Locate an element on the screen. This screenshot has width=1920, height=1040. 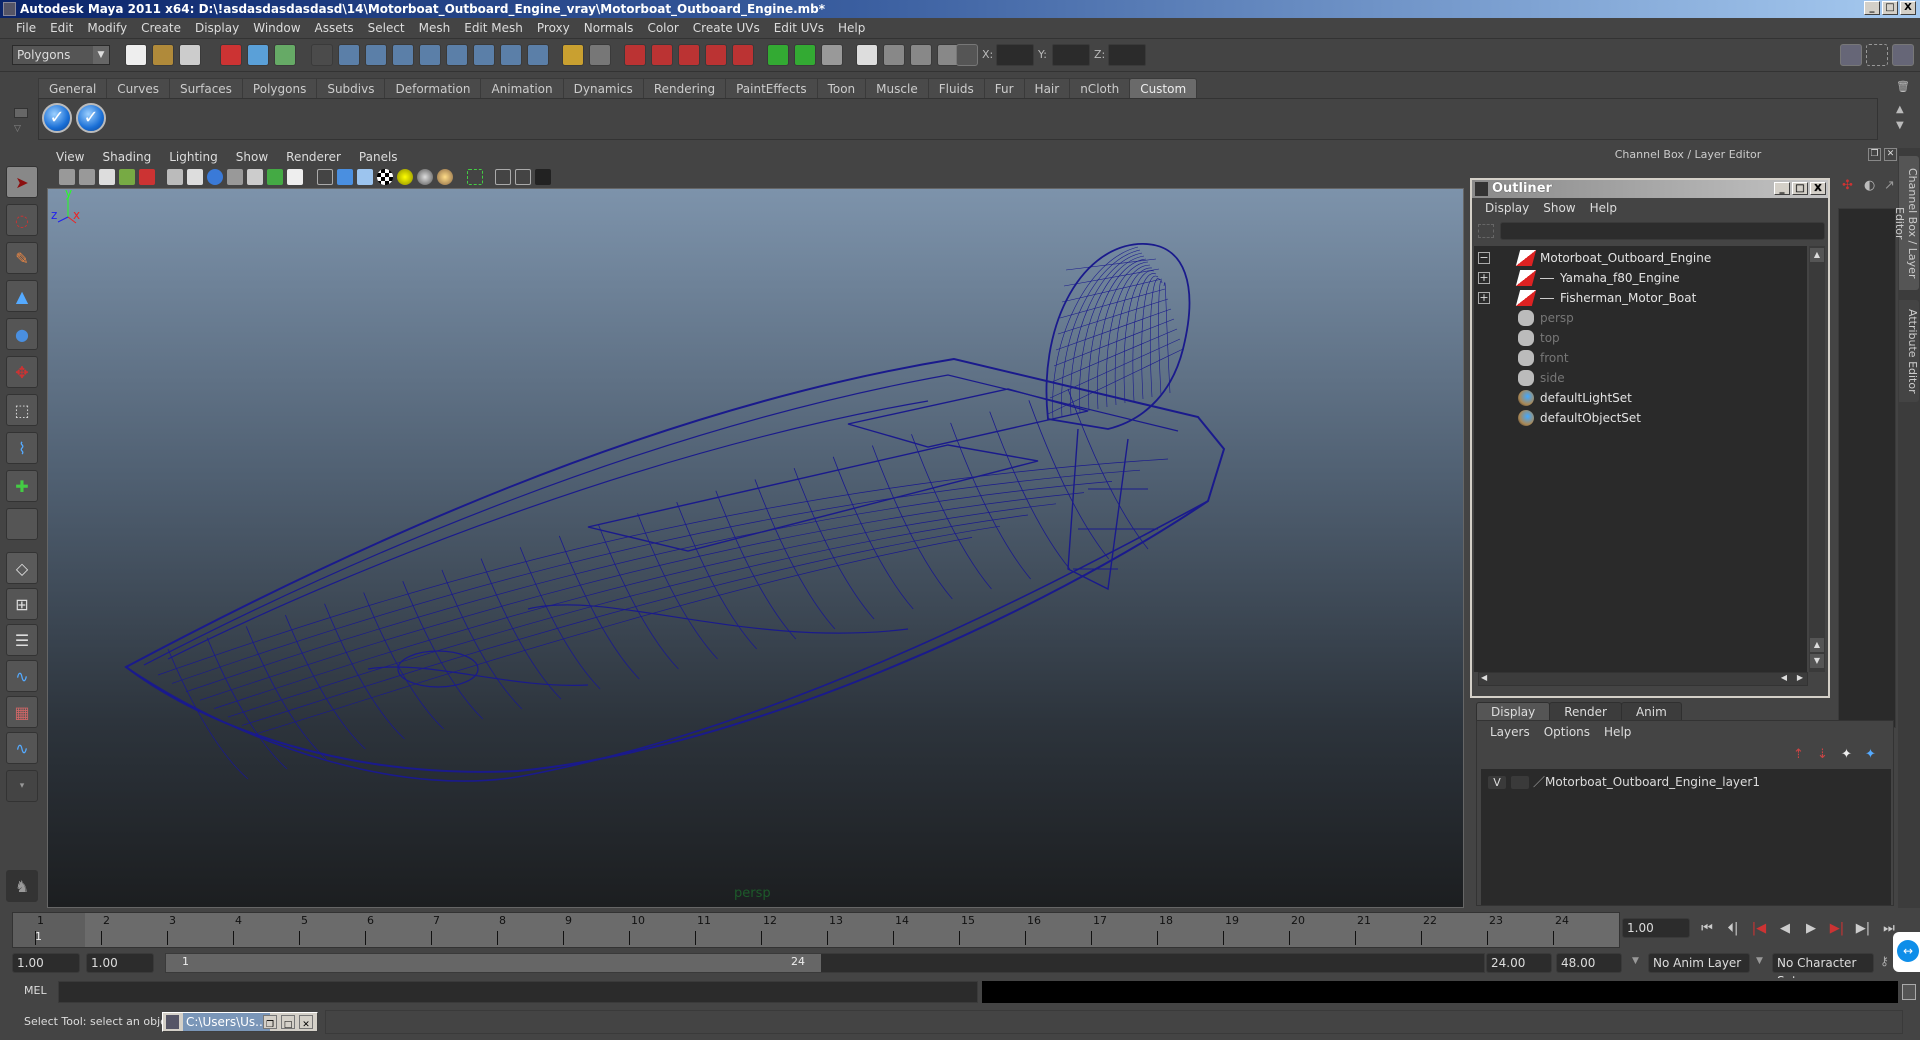
wireframe-on-shaded-icon is located at coordinates (365, 177).